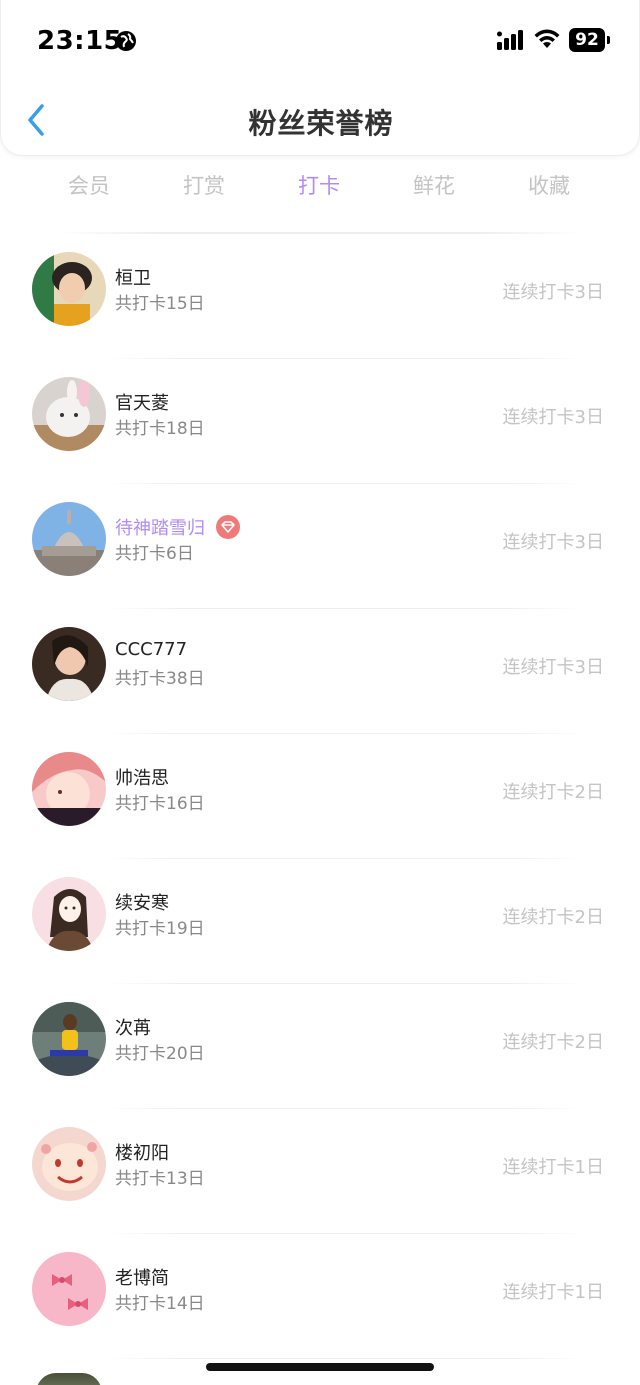  What do you see at coordinates (587, 40) in the screenshot?
I see `battery-level: 92` at bounding box center [587, 40].